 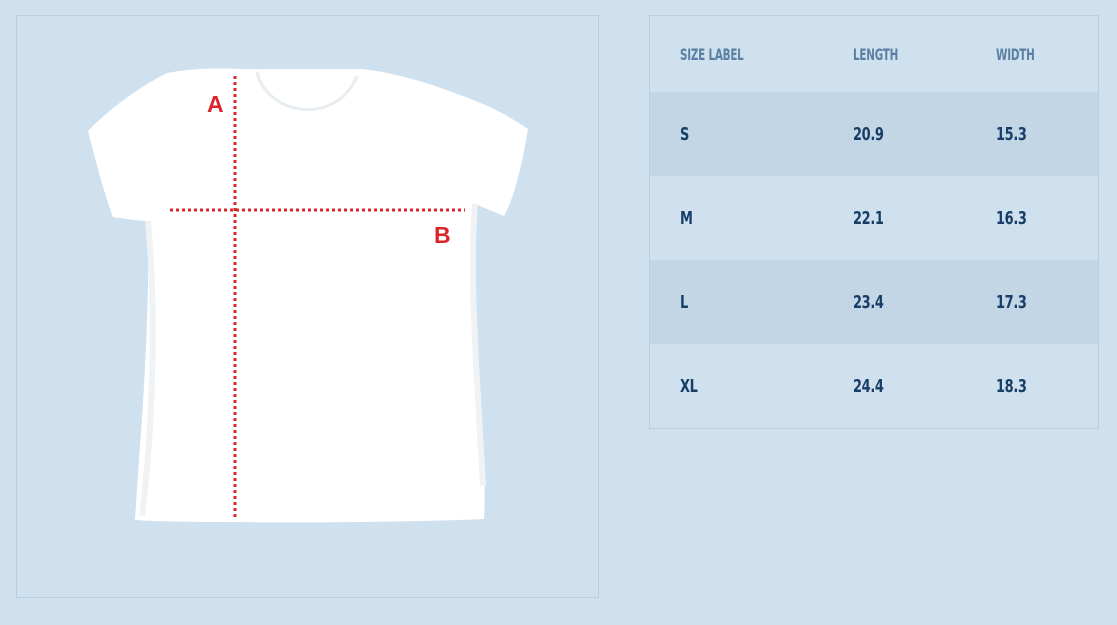 What do you see at coordinates (1032, 218) in the screenshot?
I see `cell-width: 16.3` at bounding box center [1032, 218].